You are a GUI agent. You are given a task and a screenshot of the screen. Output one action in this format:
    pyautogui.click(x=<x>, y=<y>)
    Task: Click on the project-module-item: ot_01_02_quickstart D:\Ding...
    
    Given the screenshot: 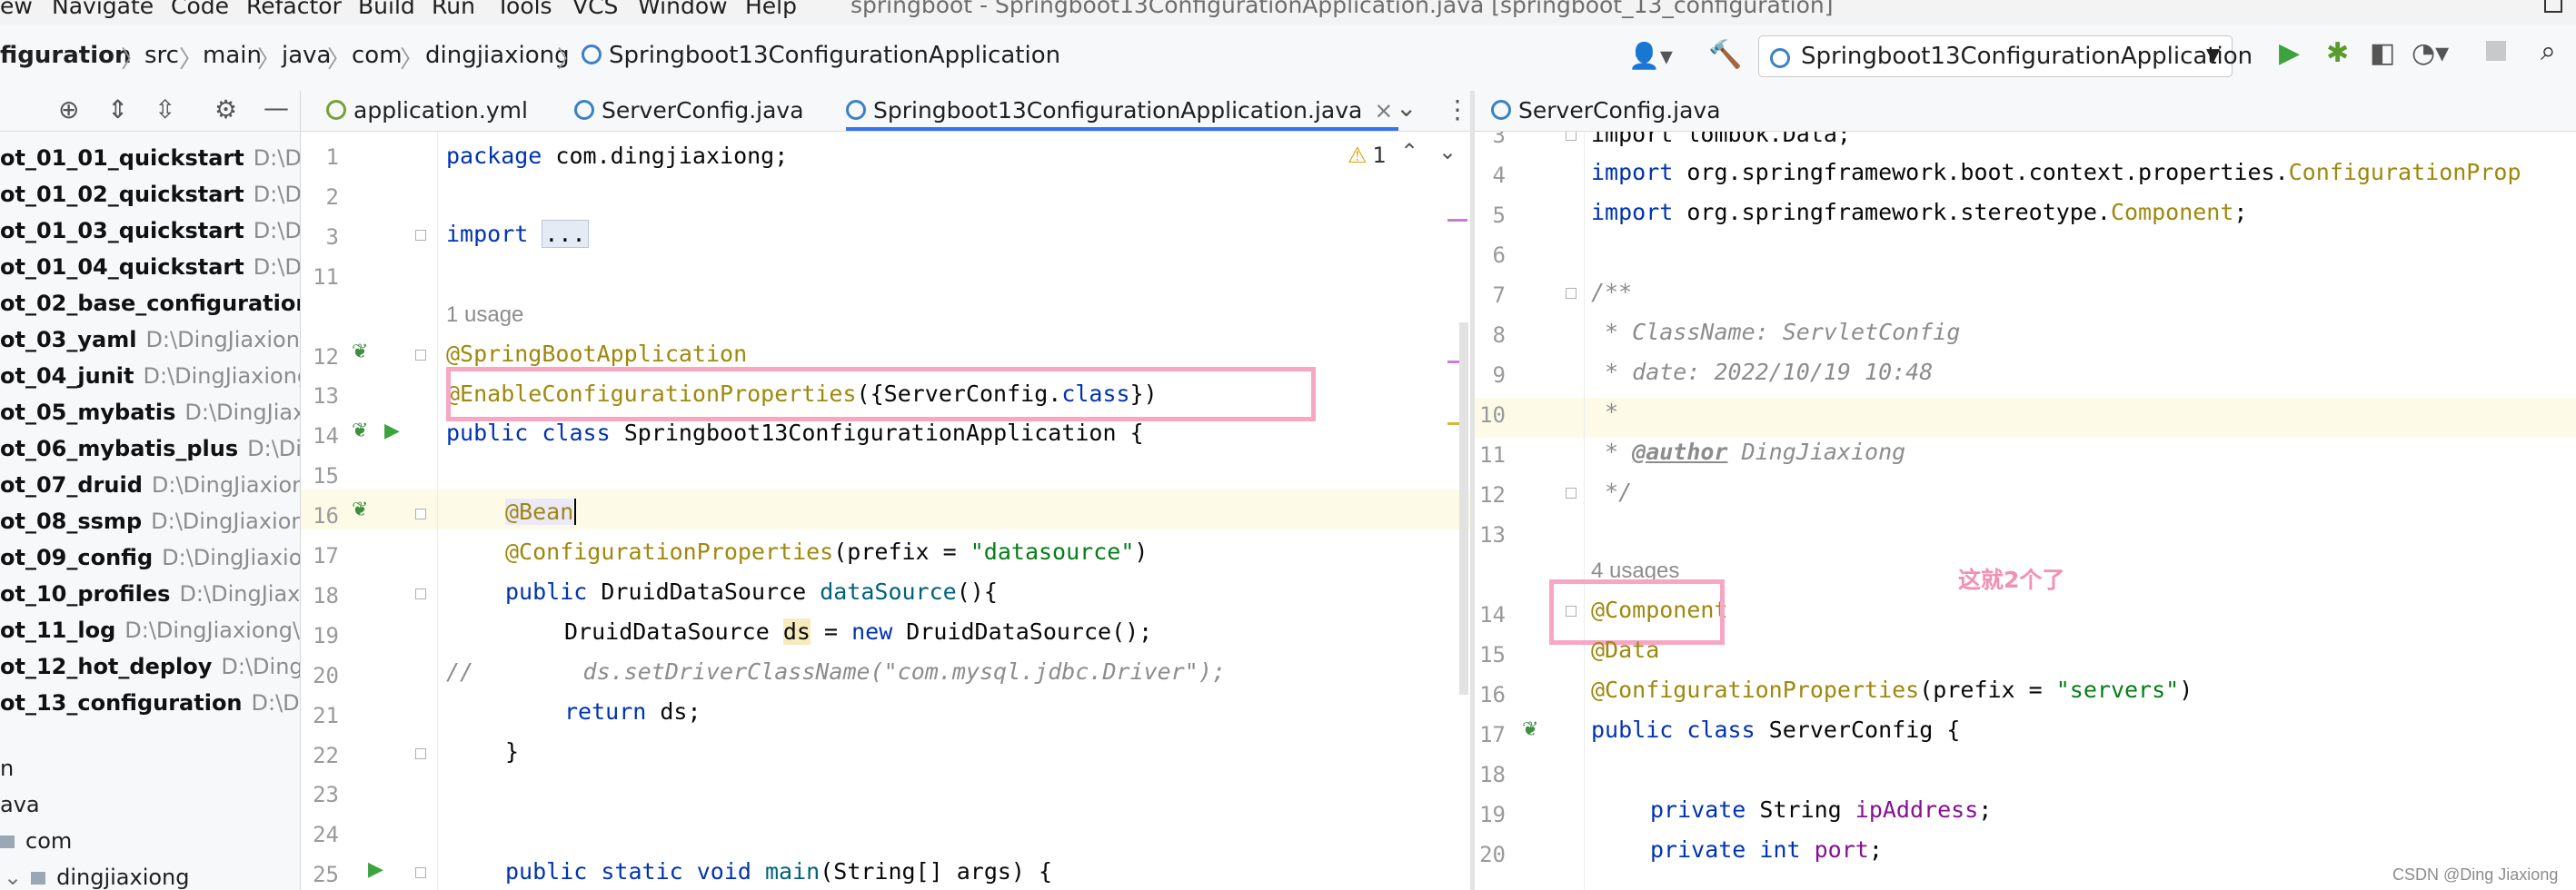 What is the action you would take?
    pyautogui.click(x=150, y=195)
    